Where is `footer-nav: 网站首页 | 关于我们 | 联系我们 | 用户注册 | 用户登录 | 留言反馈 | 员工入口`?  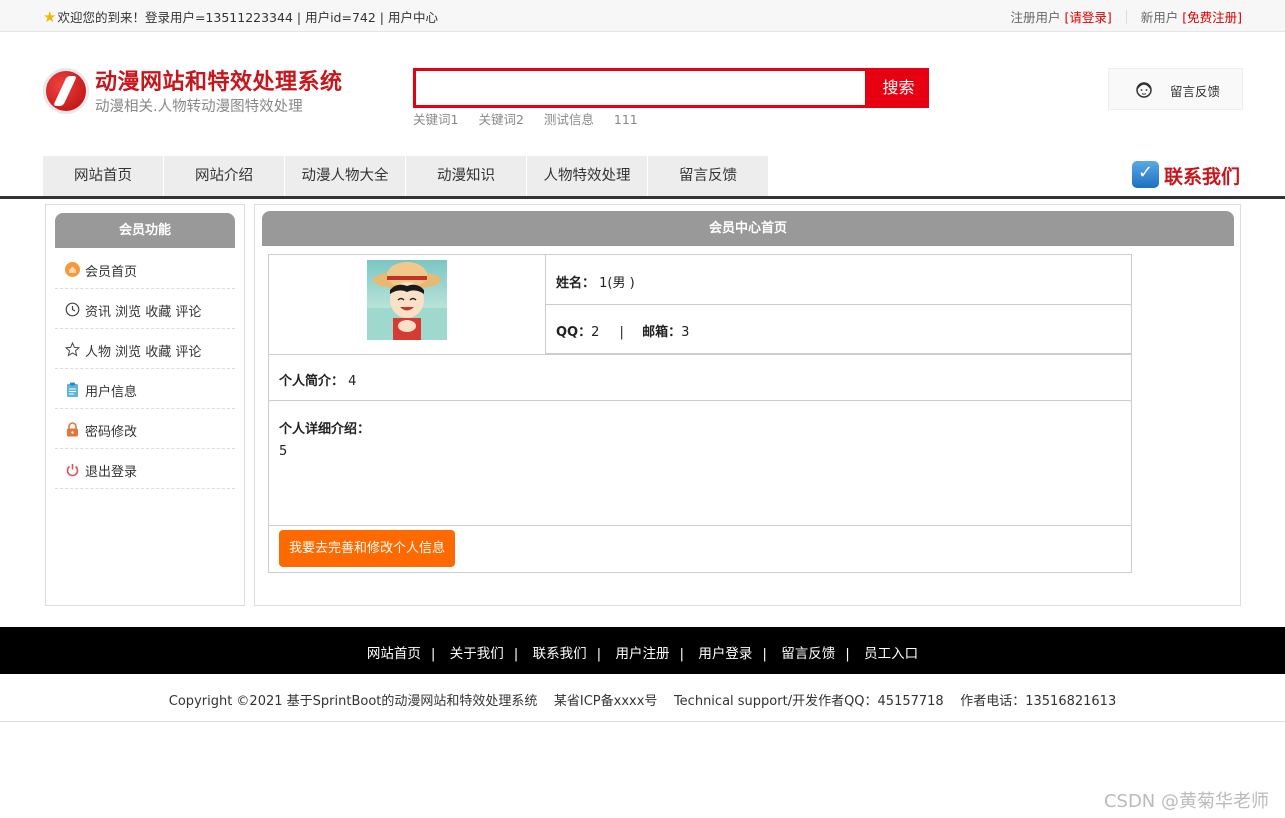
footer-nav: 网站首页 | 关于我们 | 联系我们 | 用户注册 | 用户登录 | 留言反馈 | 员工入口 is located at coordinates (642, 650).